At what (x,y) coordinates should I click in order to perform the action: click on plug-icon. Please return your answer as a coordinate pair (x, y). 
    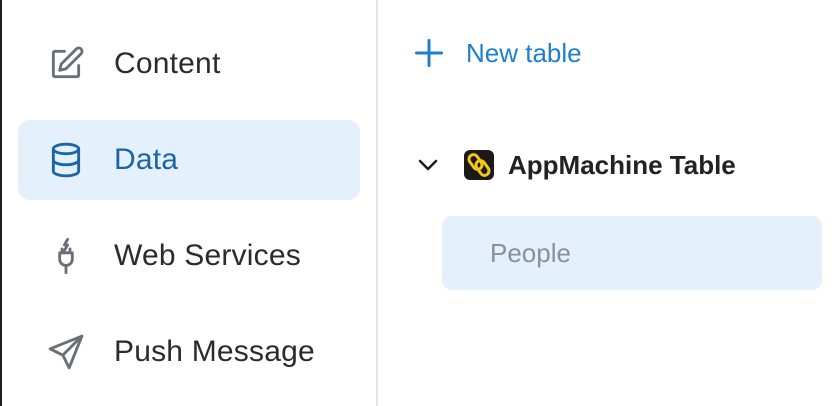
    Looking at the image, I should click on (66, 256).